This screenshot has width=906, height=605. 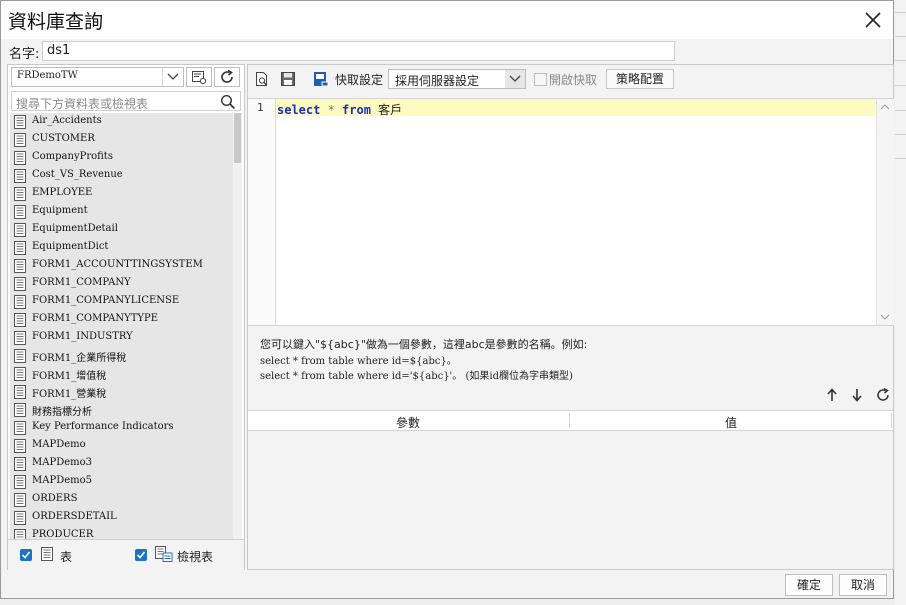 I want to click on table-filter-bar: 表 檢視表, so click(x=126, y=554).